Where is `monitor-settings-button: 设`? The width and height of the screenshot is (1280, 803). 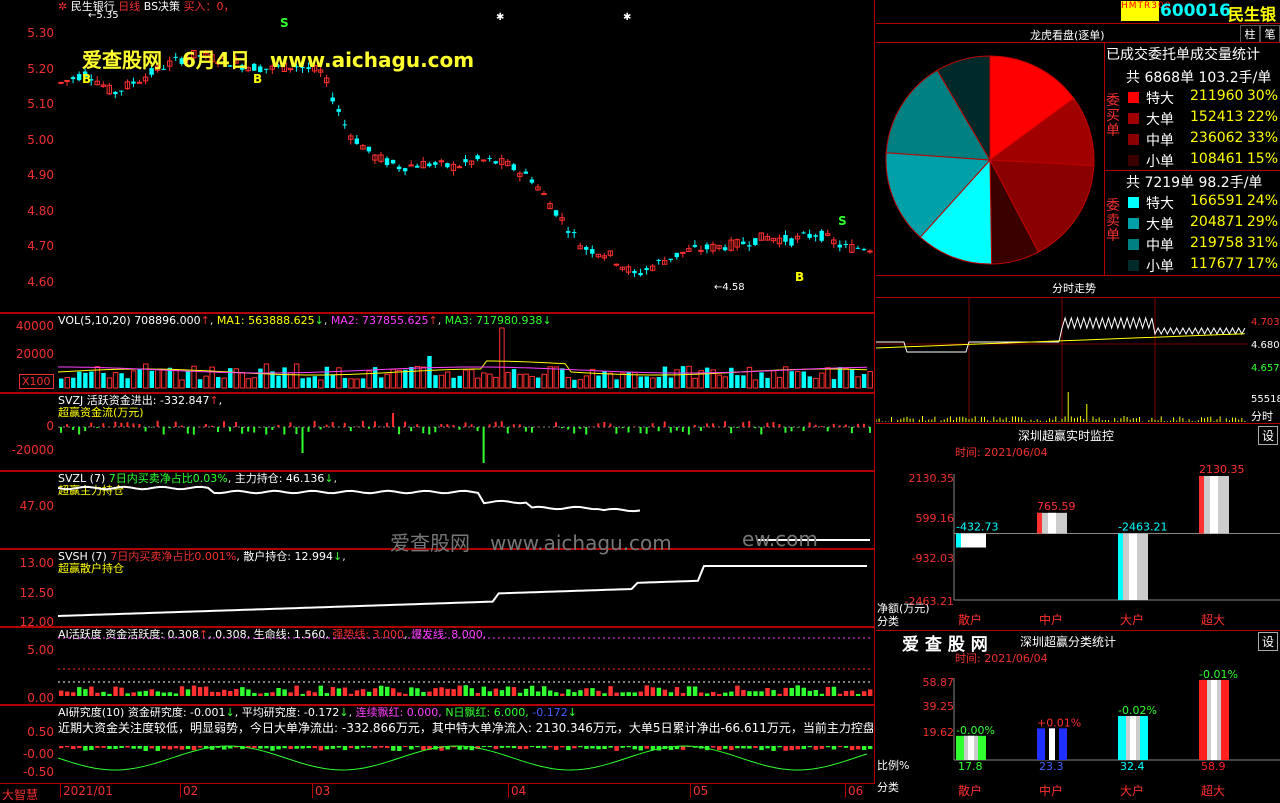
monitor-settings-button: 设 is located at coordinates (1268, 435).